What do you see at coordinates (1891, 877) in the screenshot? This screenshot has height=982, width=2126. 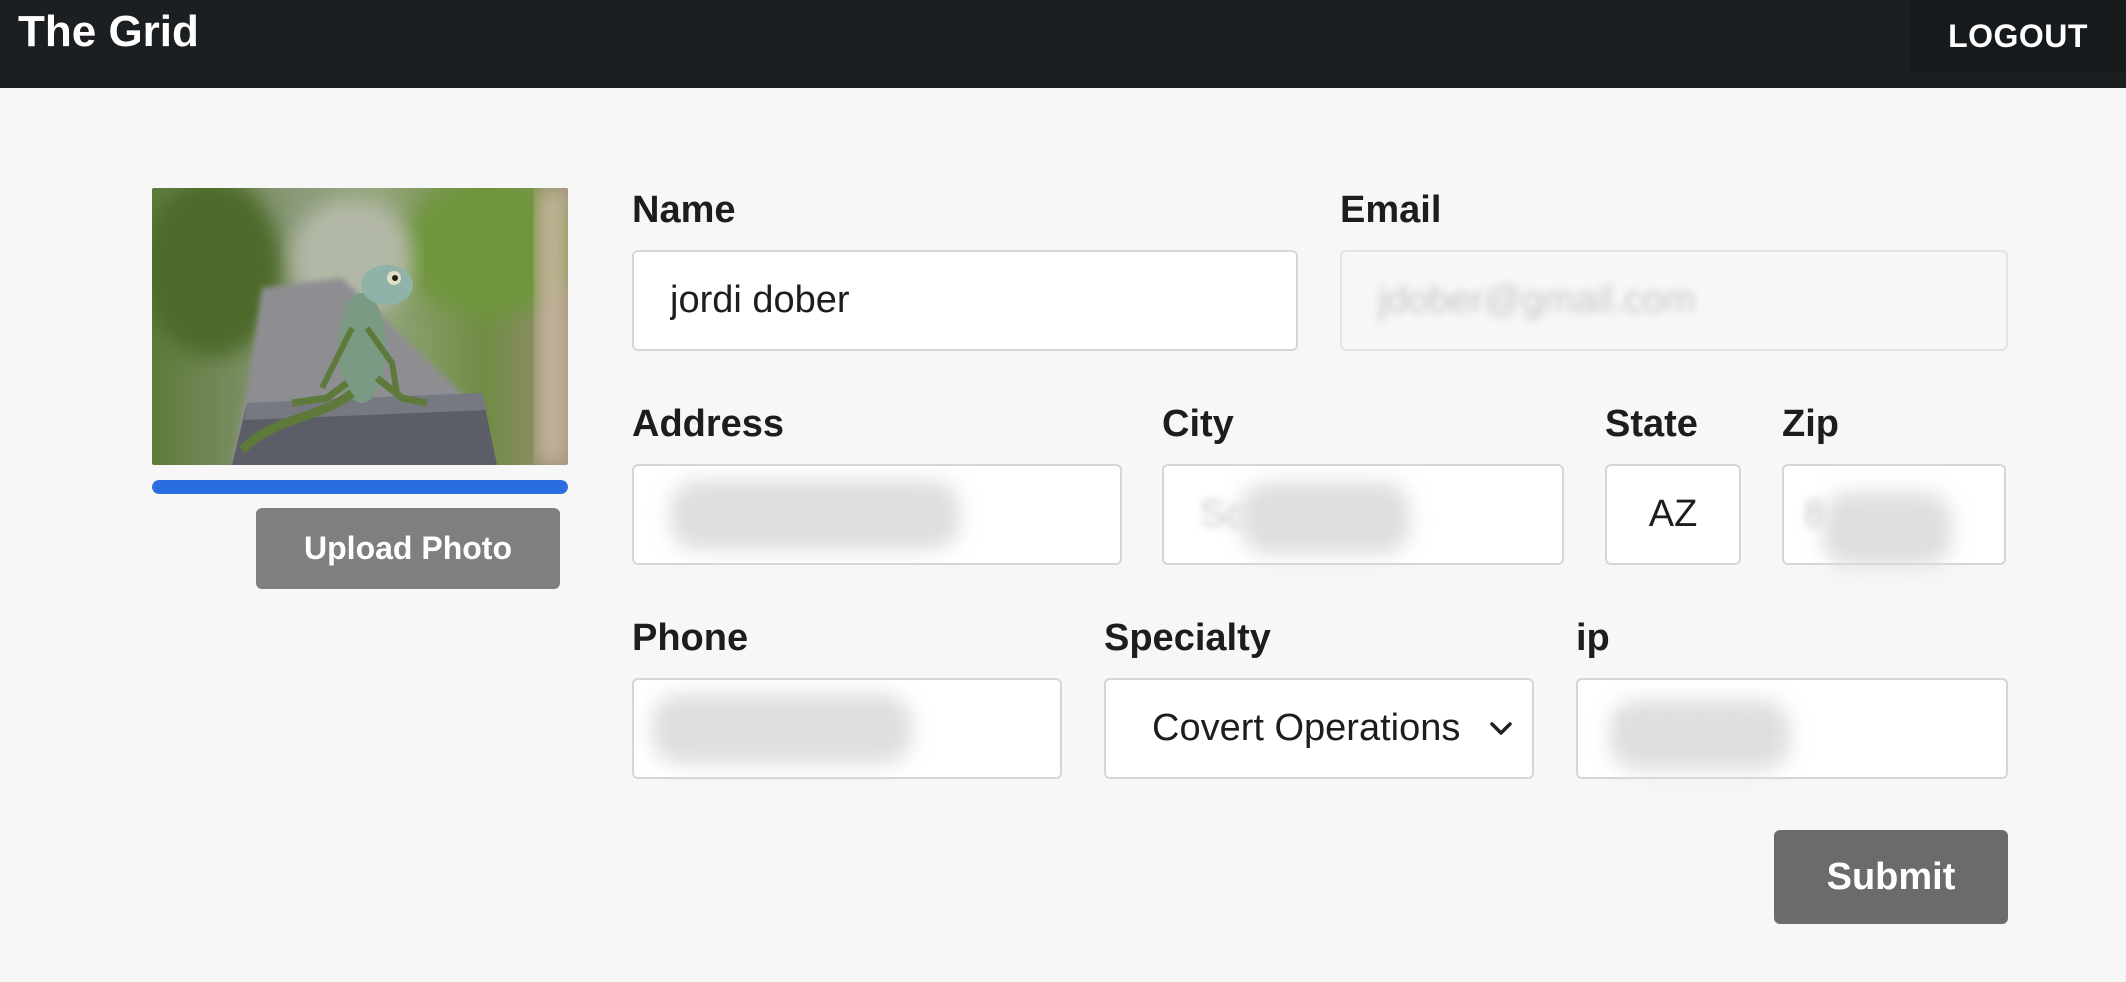 I see `submit-button: Submit` at bounding box center [1891, 877].